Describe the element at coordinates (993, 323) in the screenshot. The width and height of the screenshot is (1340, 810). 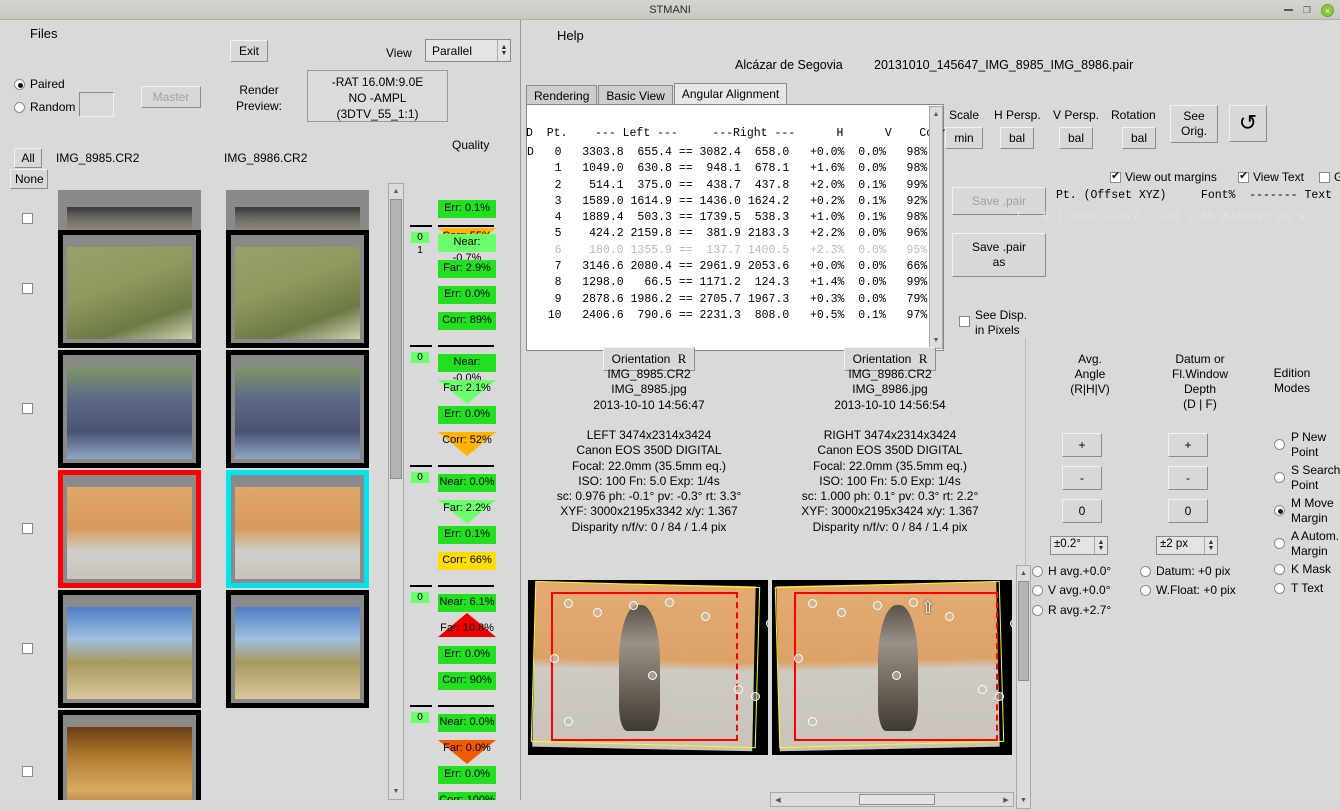
I see `see-disp-in-pixels-checkbox: See Disp. in Pixels` at that location.